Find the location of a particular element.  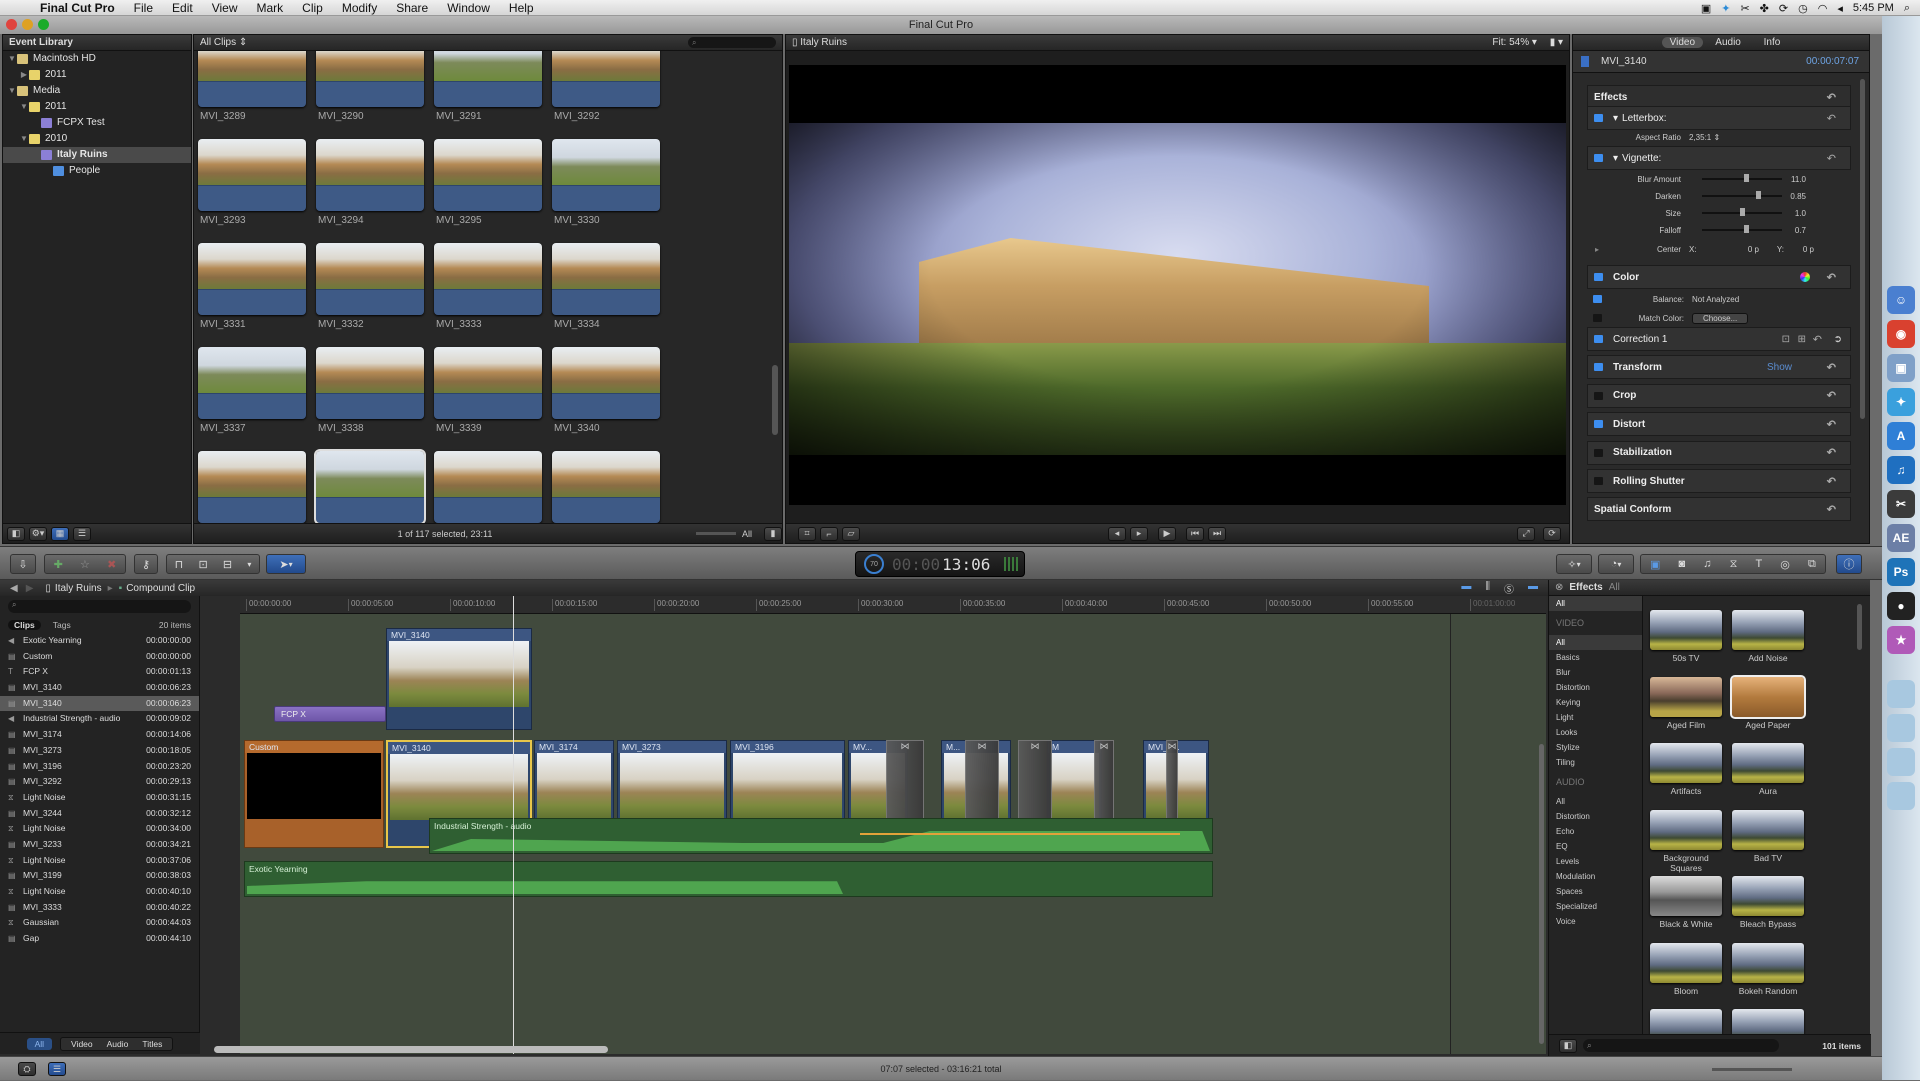

clip-appearance-timeline-button: ⛭ is located at coordinates (27, 1069).